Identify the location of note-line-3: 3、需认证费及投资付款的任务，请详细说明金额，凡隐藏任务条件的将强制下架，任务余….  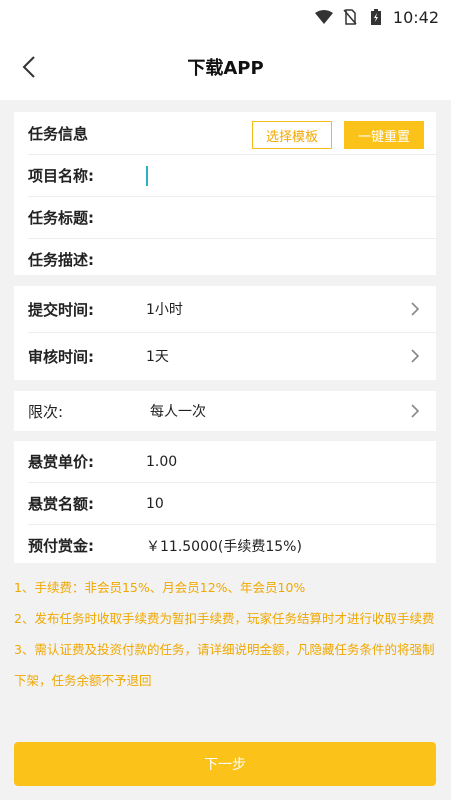
(224, 665).